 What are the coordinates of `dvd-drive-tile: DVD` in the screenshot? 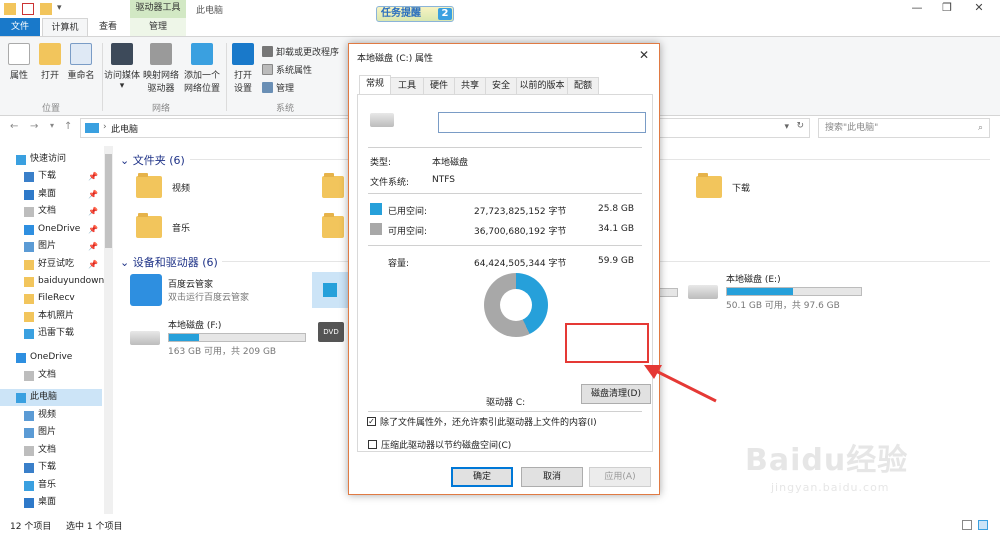 It's located at (331, 332).